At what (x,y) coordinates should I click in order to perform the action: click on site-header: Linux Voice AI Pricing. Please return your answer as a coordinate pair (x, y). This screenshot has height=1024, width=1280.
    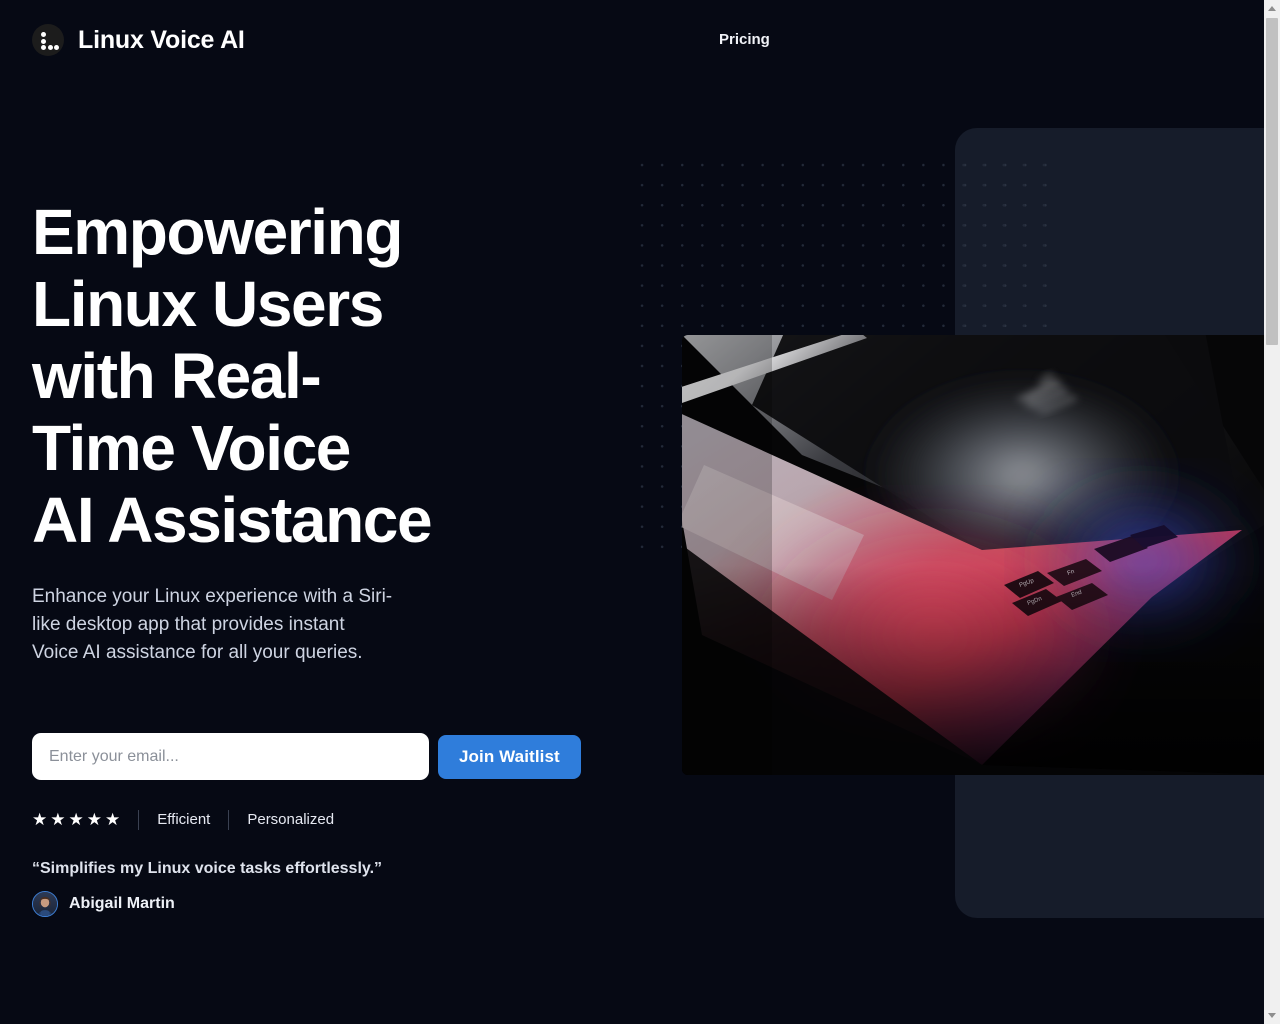
    Looking at the image, I should click on (632, 40).